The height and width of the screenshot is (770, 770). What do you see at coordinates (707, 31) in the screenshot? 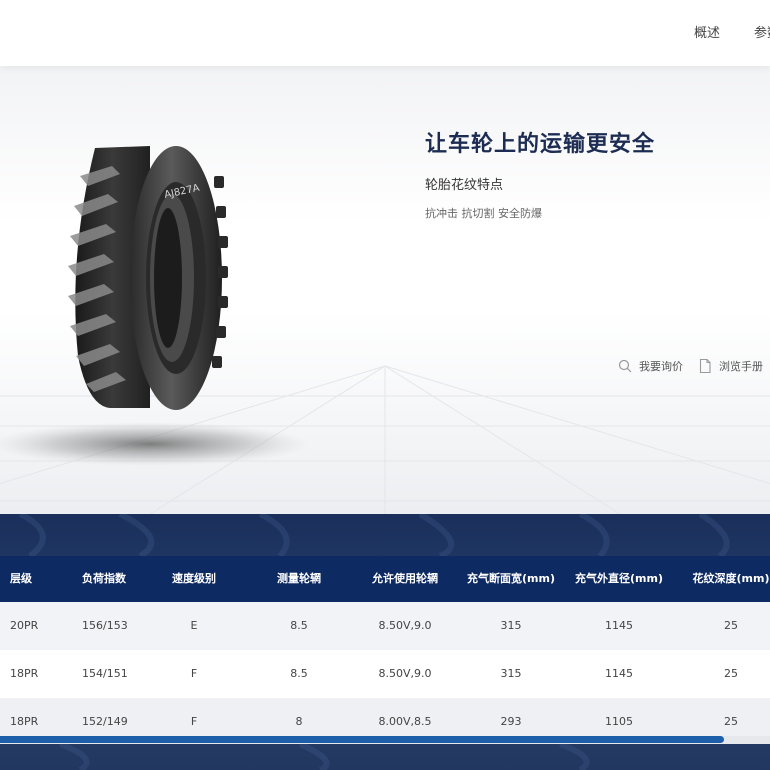
I see `nav-item-overview: 概述` at bounding box center [707, 31].